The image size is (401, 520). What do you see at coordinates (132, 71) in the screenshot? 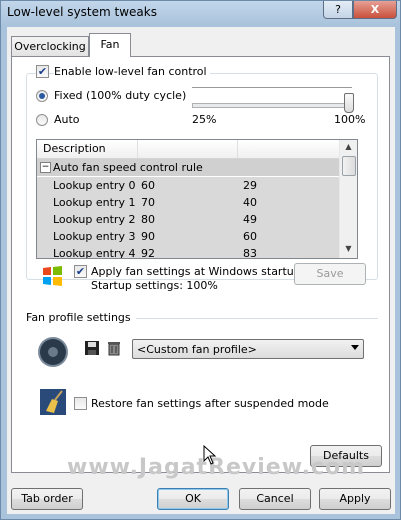
I see `enable-fan-control-label: Enable low-level fan control` at bounding box center [132, 71].